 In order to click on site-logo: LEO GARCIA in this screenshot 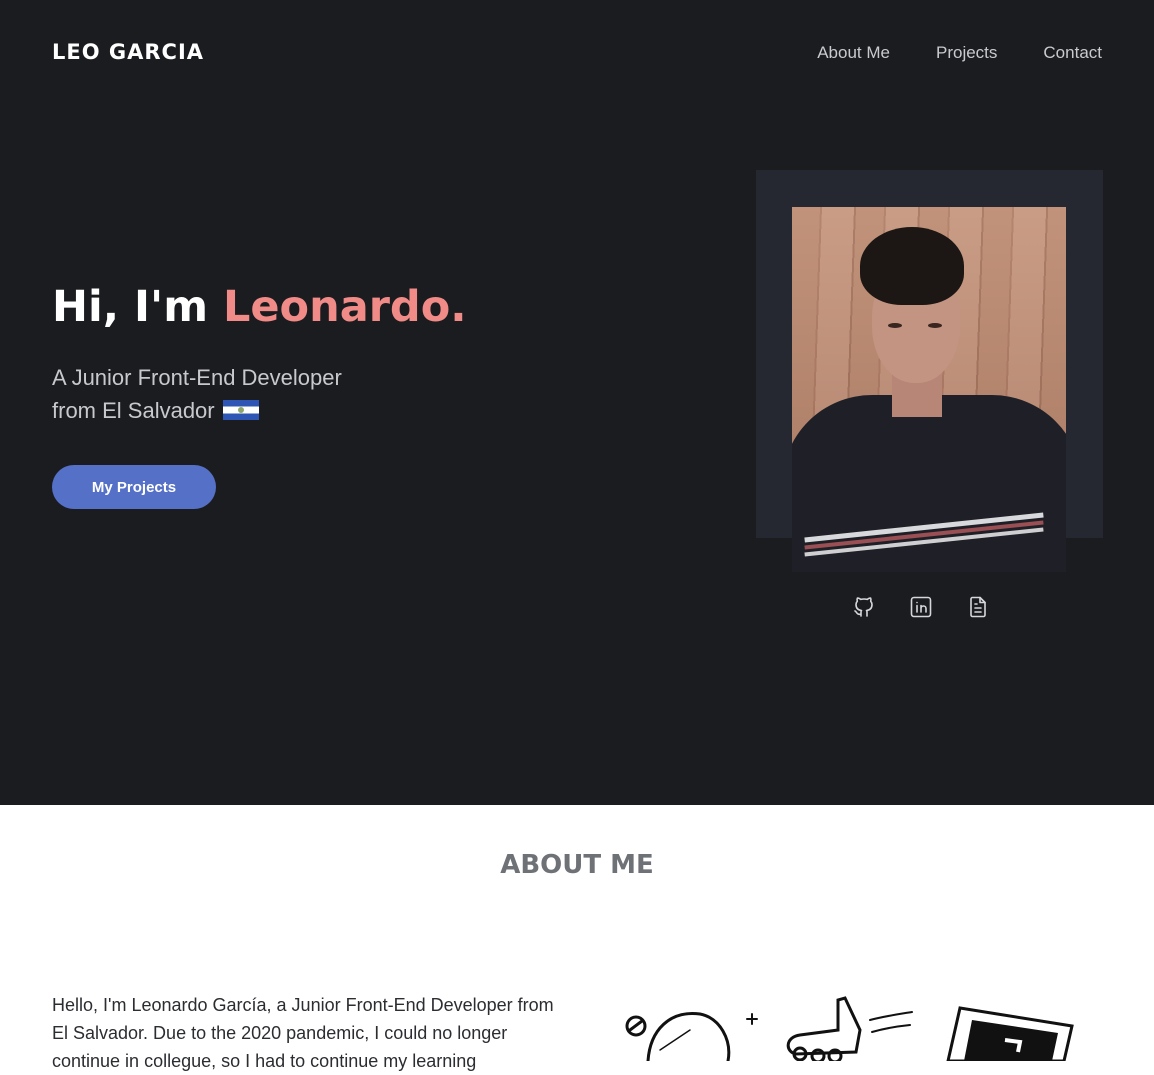, I will do `click(128, 52)`.